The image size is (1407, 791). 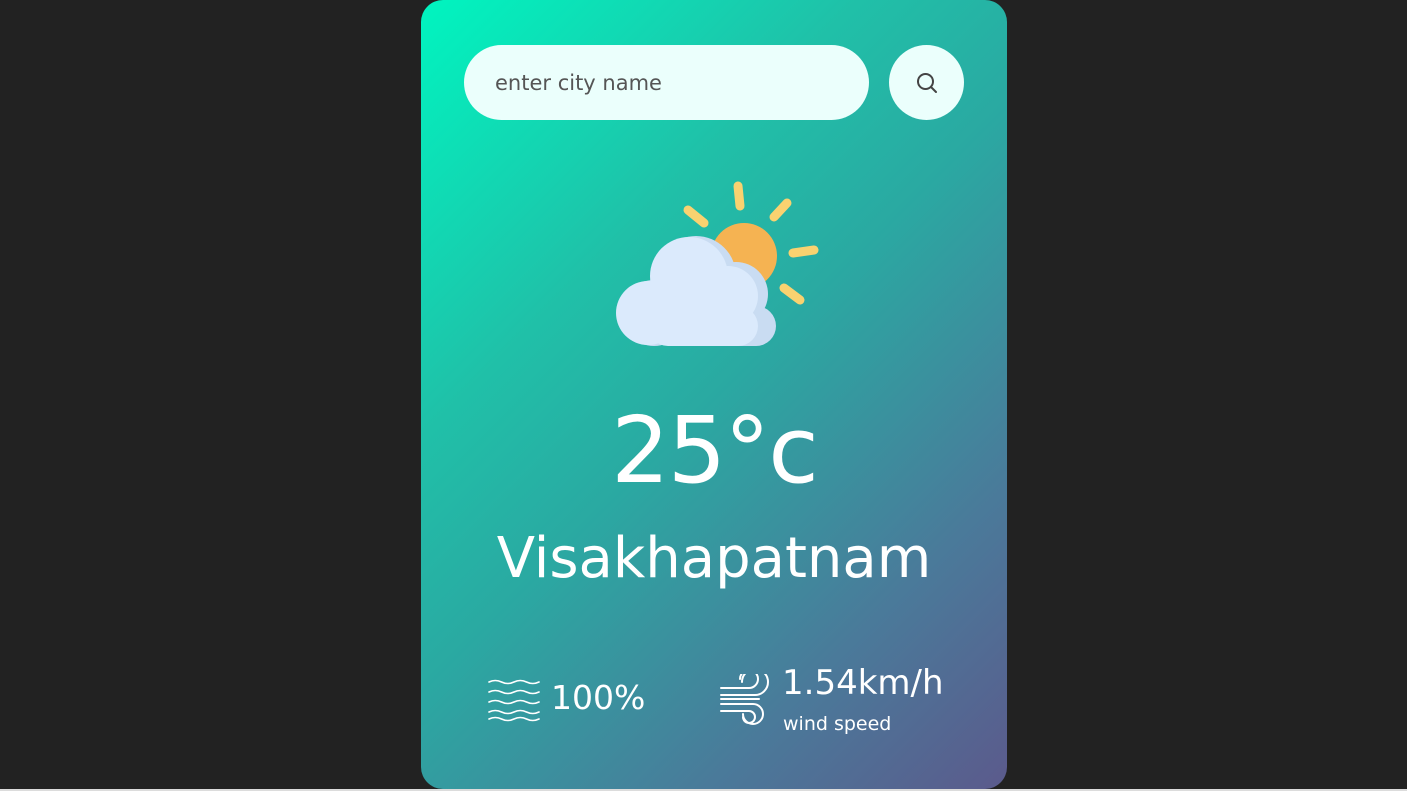 I want to click on city-name: Visakhapatnam, so click(x=714, y=558).